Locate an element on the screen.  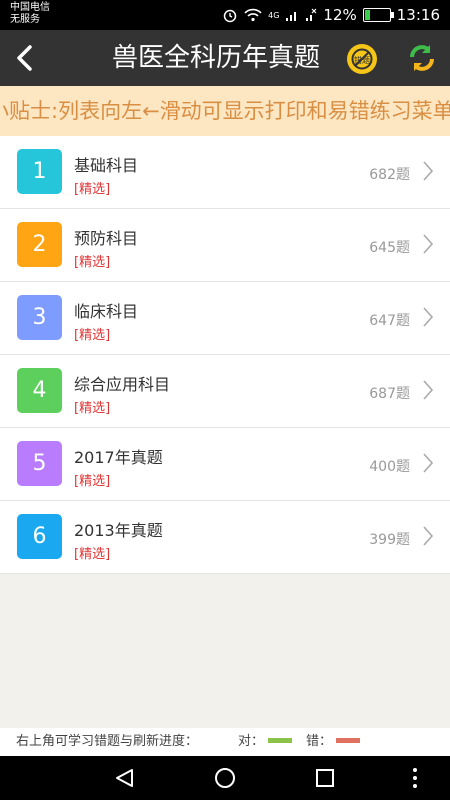
carrier-info: 中国电信 无服务 is located at coordinates (30, 14).